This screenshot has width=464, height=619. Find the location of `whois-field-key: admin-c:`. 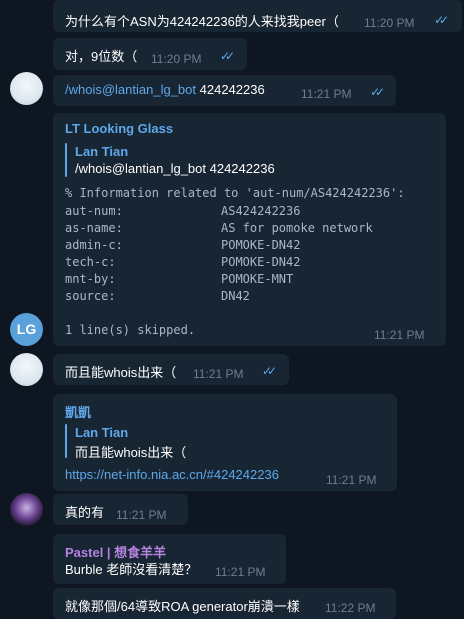

whois-field-key: admin-c: is located at coordinates (94, 245).